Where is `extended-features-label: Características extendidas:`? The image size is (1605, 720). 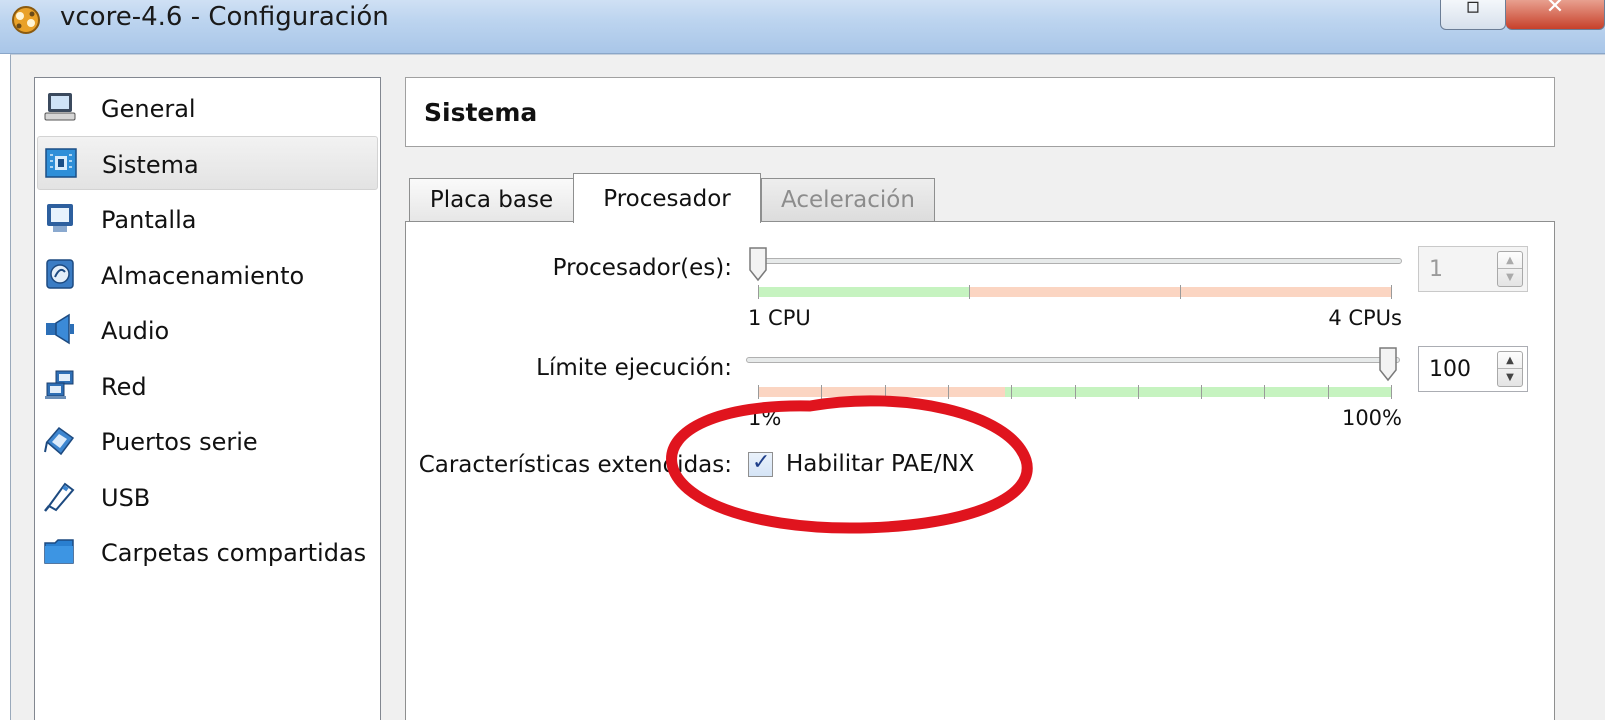
extended-features-label: Características extendidas: is located at coordinates (575, 465).